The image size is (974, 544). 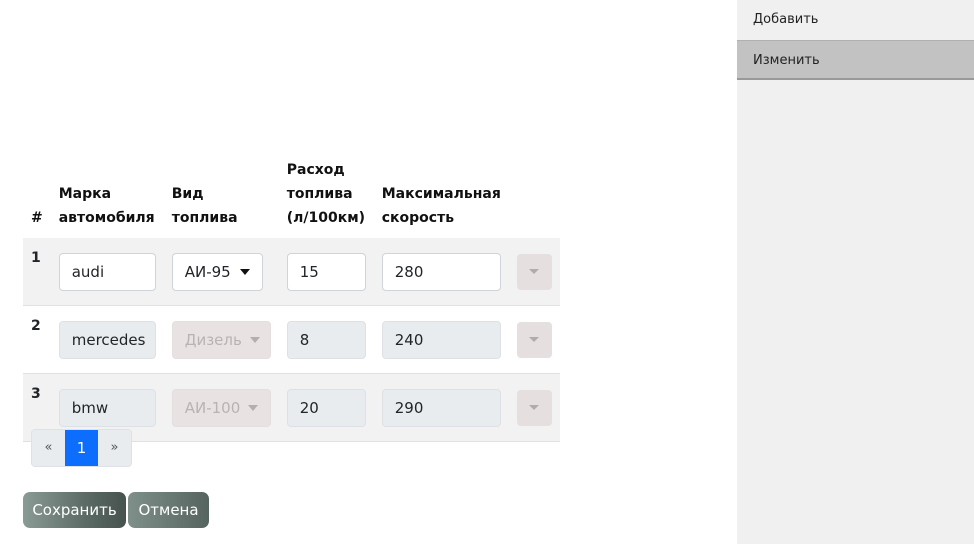 I want to click on sidebar-item-add: Добавить, so click(x=855, y=20).